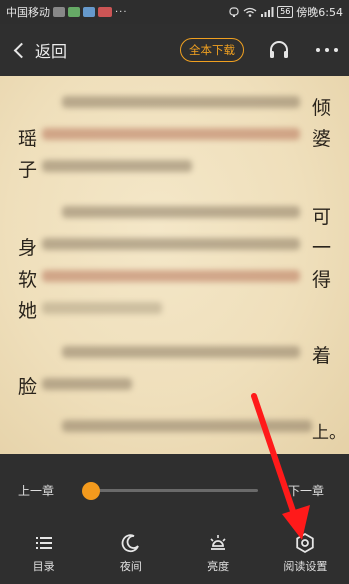 The height and width of the screenshot is (584, 349). I want to click on chapter-navigation: 上一章 下一章, so click(174, 488).